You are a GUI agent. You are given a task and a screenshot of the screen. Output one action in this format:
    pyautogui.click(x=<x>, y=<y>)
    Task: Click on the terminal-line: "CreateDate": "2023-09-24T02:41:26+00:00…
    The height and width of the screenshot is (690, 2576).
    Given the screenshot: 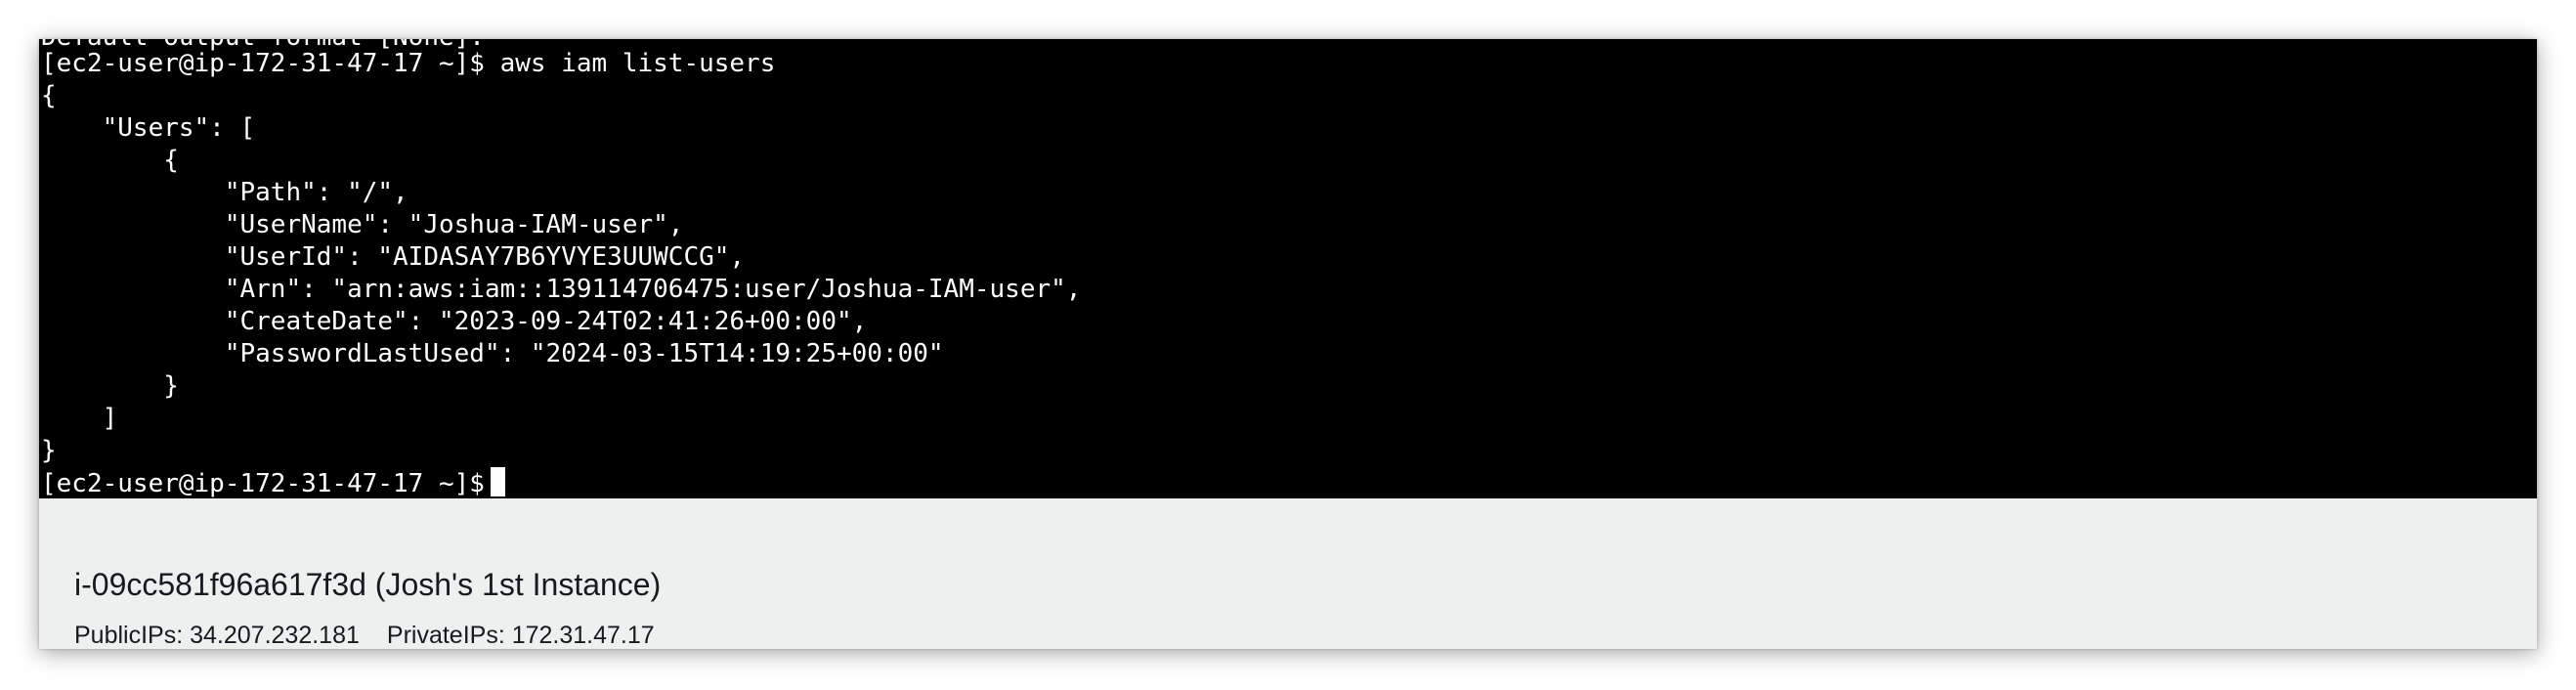 What is the action you would take?
    pyautogui.click(x=455, y=322)
    